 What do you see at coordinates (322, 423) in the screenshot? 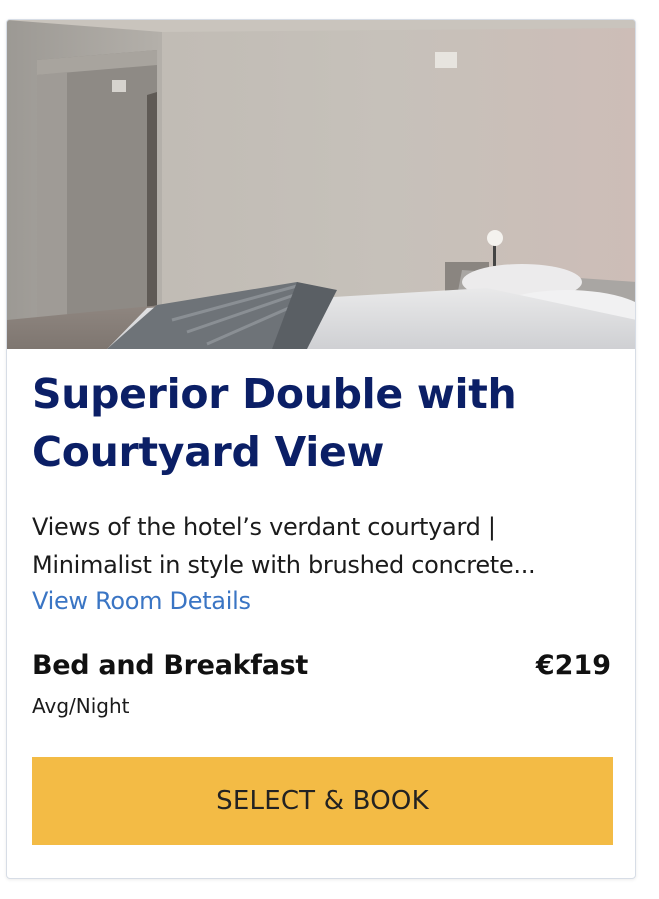
I see `room-title: Superior Double with Courtyard View` at bounding box center [322, 423].